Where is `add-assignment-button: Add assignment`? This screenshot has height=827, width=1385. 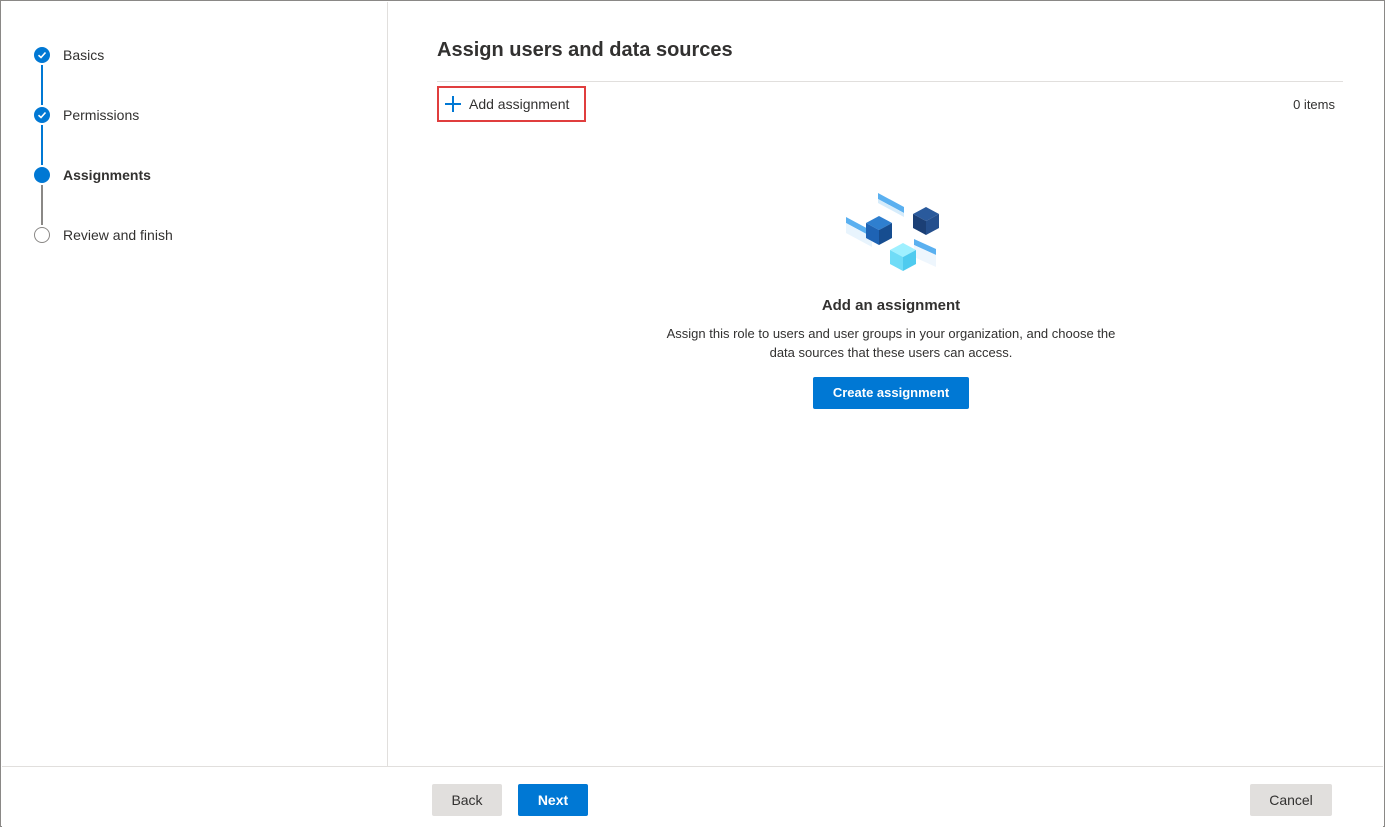
add-assignment-button: Add assignment is located at coordinates (511, 104).